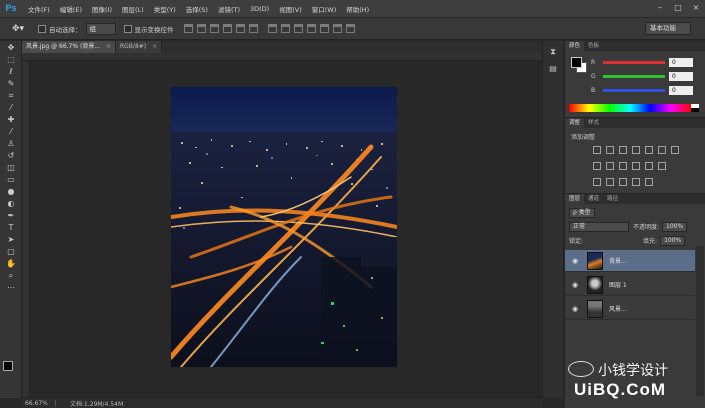 This screenshot has height=408, width=705. What do you see at coordinates (18, 29) in the screenshot?
I see `move-tool-preset-icon: ✥▾` at bounding box center [18, 29].